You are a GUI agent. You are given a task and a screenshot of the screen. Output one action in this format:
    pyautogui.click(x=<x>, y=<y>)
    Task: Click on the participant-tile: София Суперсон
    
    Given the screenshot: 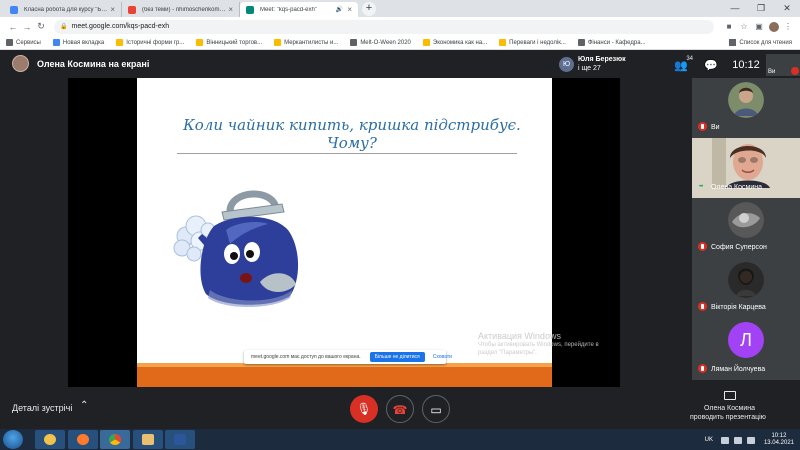 What is the action you would take?
    pyautogui.click(x=746, y=228)
    